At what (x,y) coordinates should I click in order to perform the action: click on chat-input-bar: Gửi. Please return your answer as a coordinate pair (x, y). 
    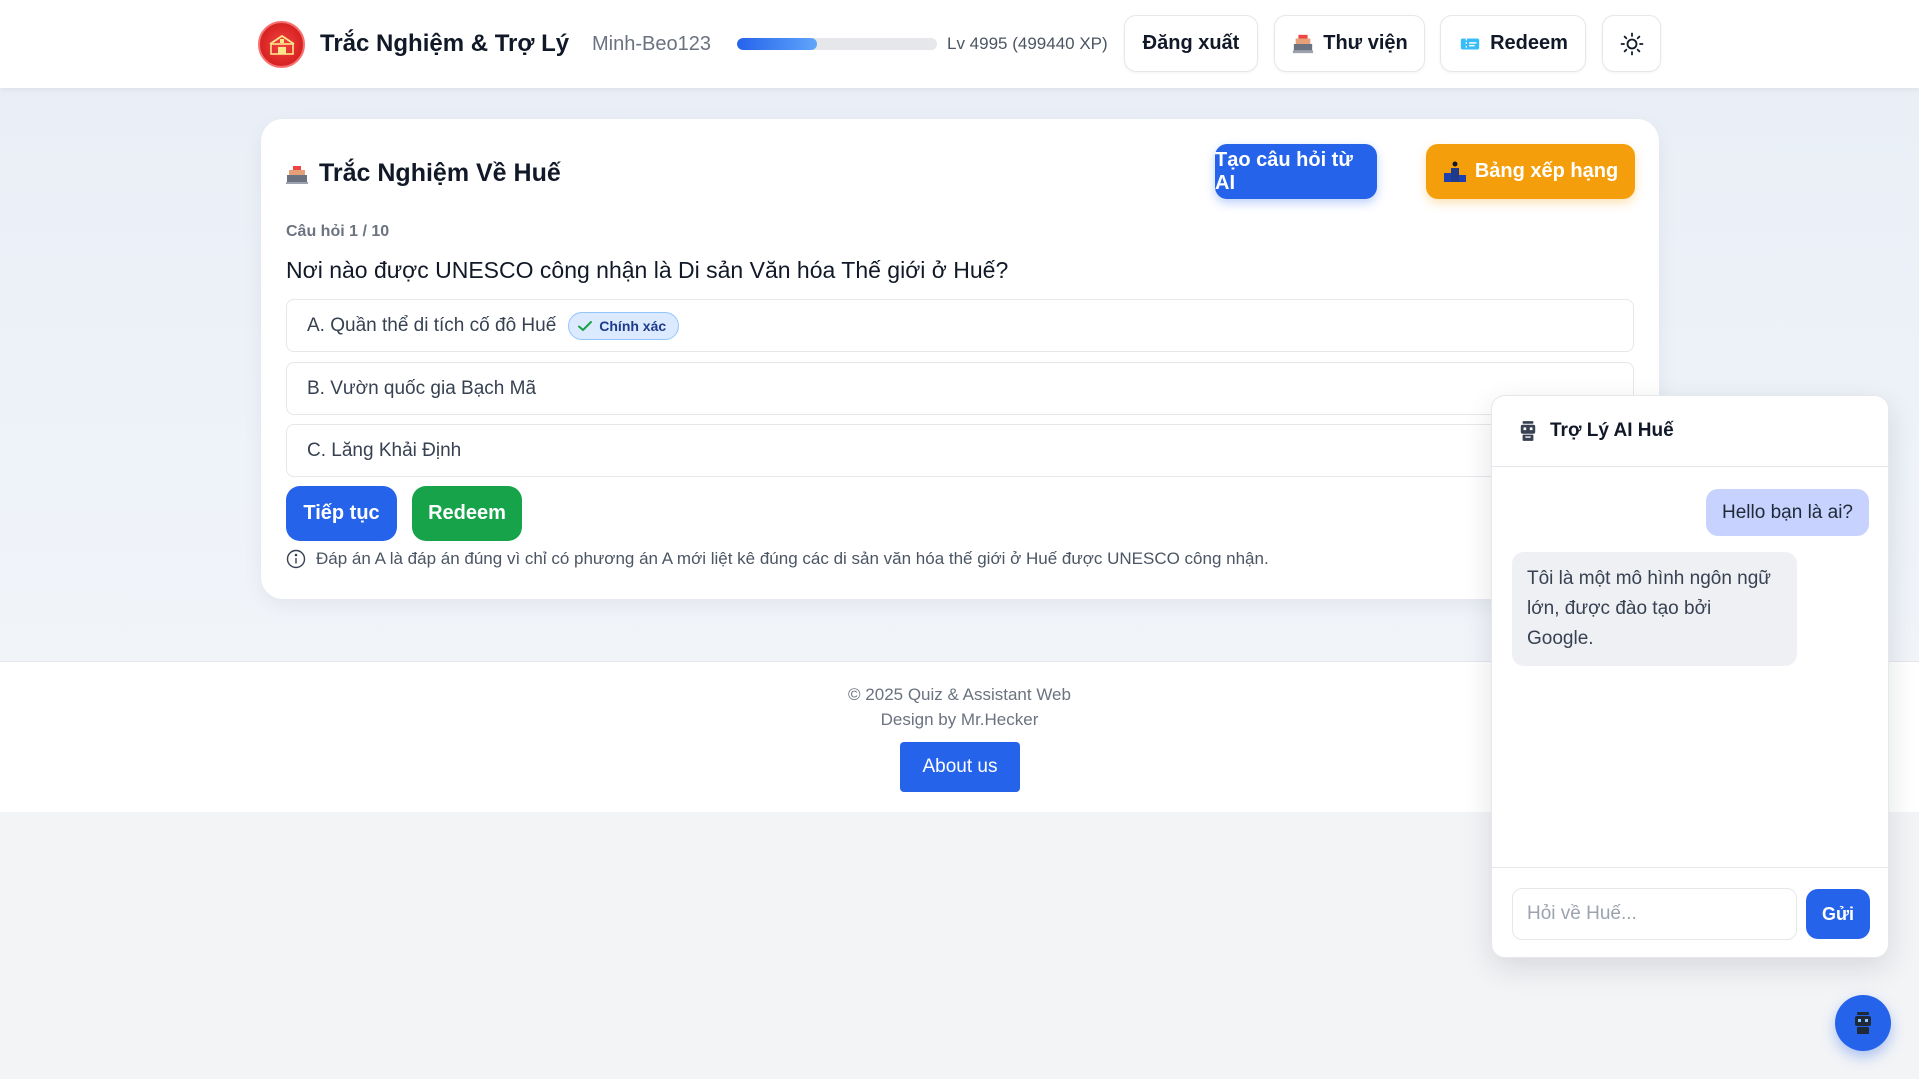
    Looking at the image, I should click on (1690, 912).